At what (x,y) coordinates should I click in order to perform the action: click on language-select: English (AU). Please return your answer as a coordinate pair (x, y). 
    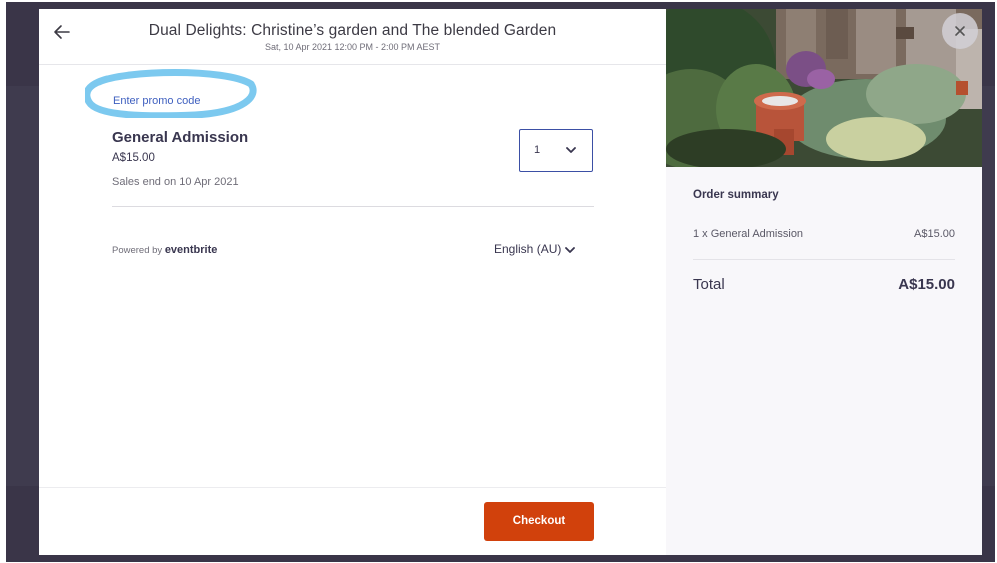
    Looking at the image, I should click on (535, 249).